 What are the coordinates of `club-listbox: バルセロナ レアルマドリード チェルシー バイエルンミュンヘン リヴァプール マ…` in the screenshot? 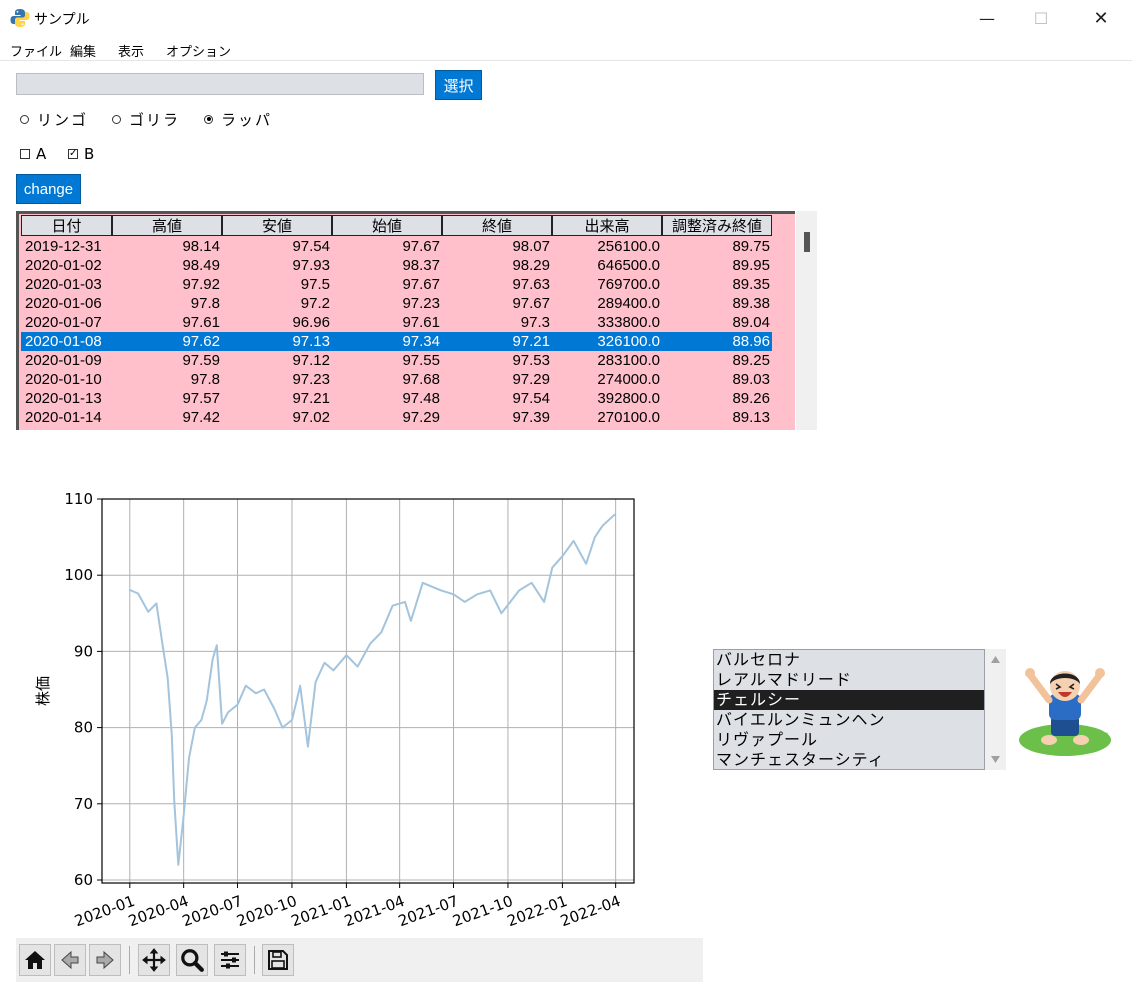 It's located at (849, 709).